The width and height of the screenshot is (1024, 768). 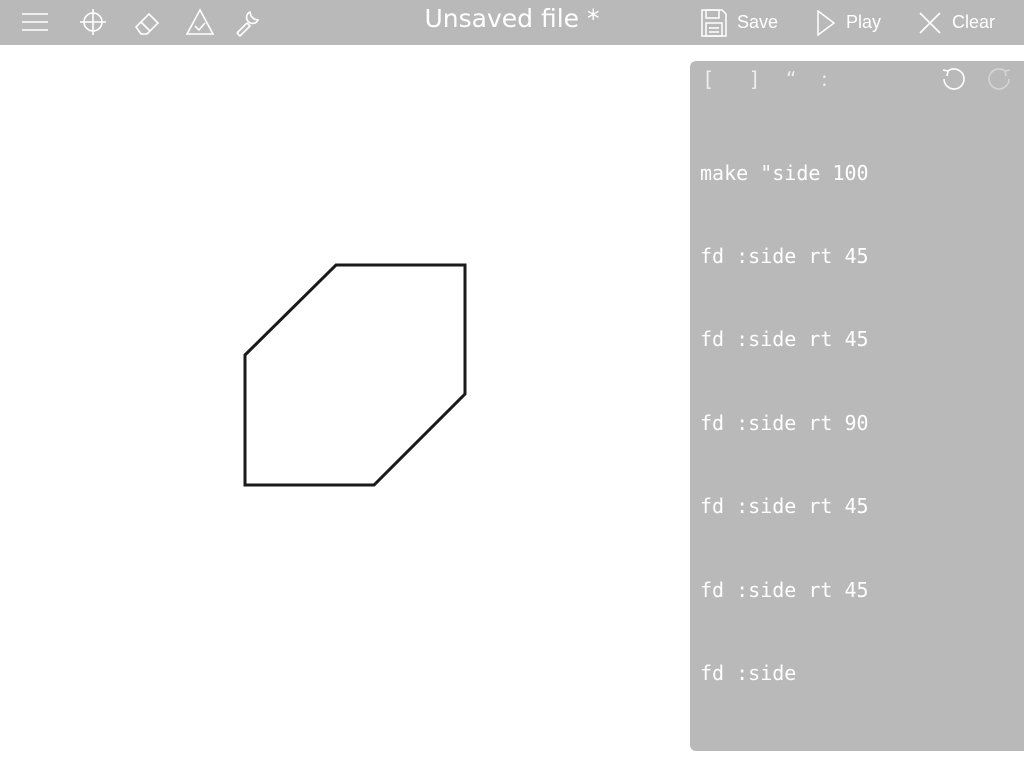 What do you see at coordinates (758, 22) in the screenshot?
I see `save-label: Save` at bounding box center [758, 22].